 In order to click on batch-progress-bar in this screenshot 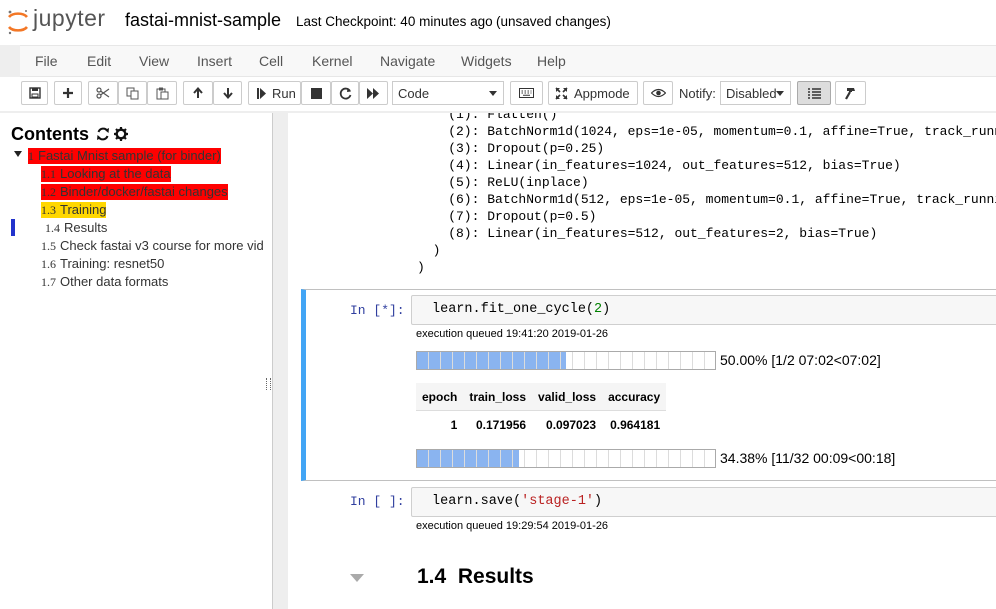, I will do `click(566, 458)`.